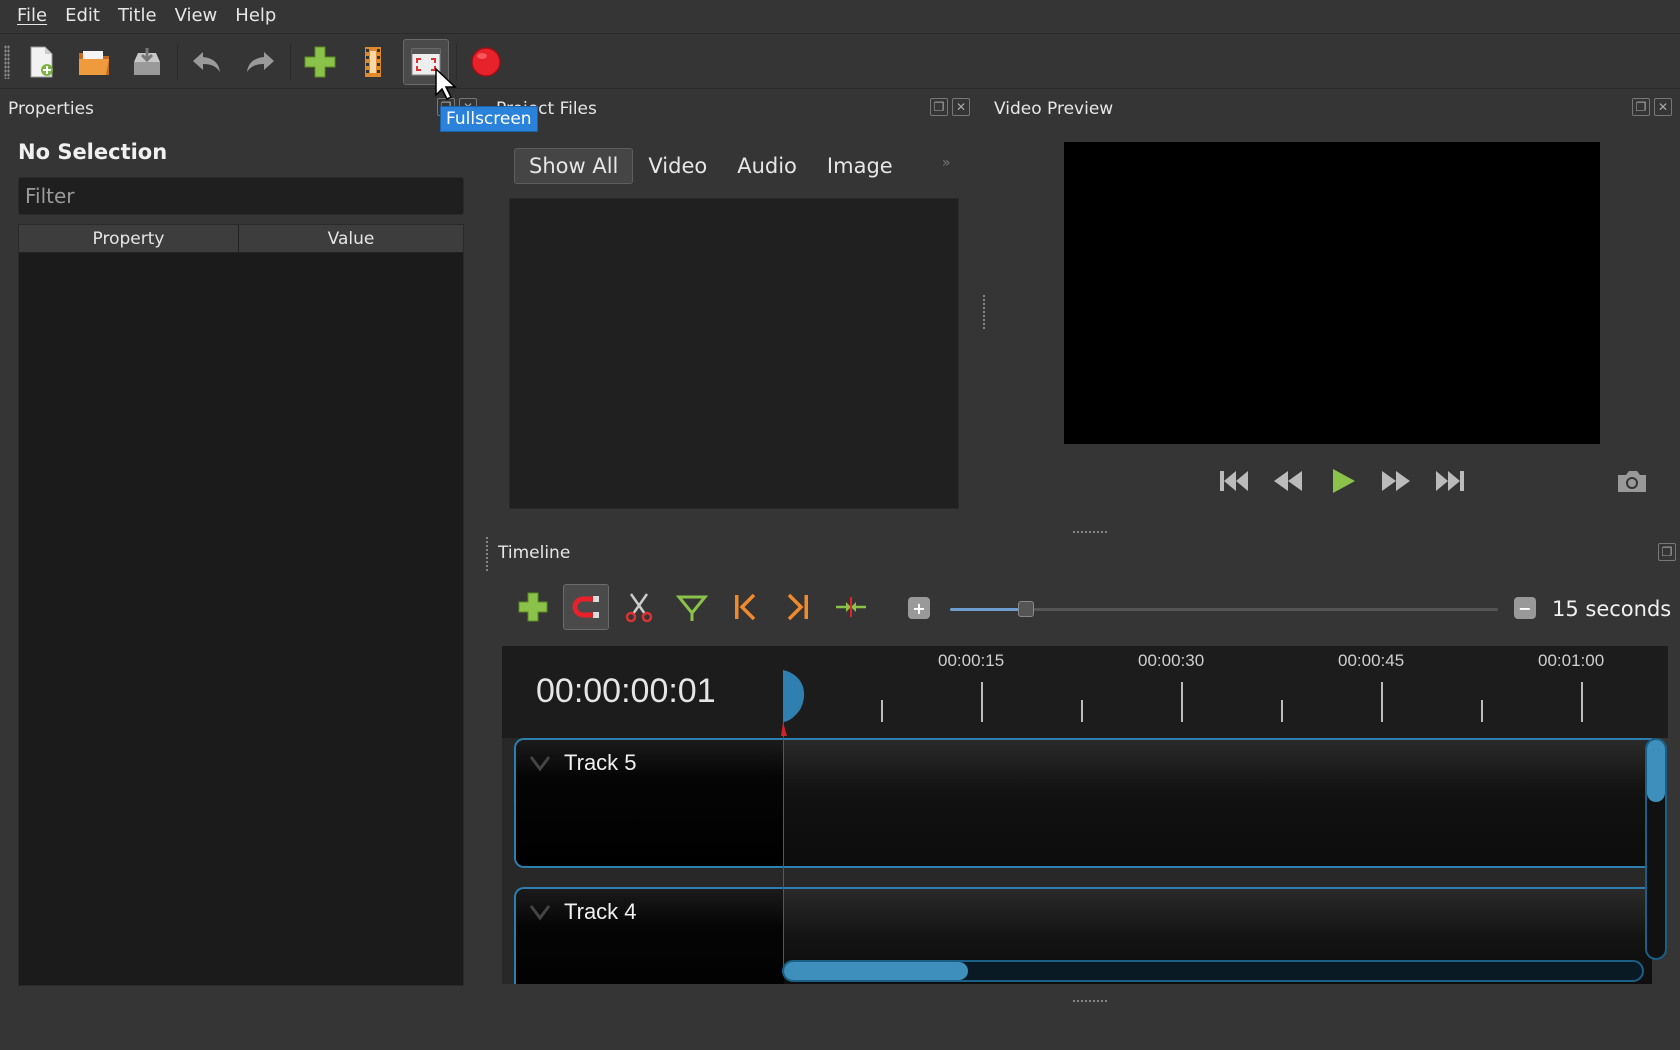 This screenshot has height=1050, width=1680. I want to click on fast-forward-icon, so click(1396, 481).